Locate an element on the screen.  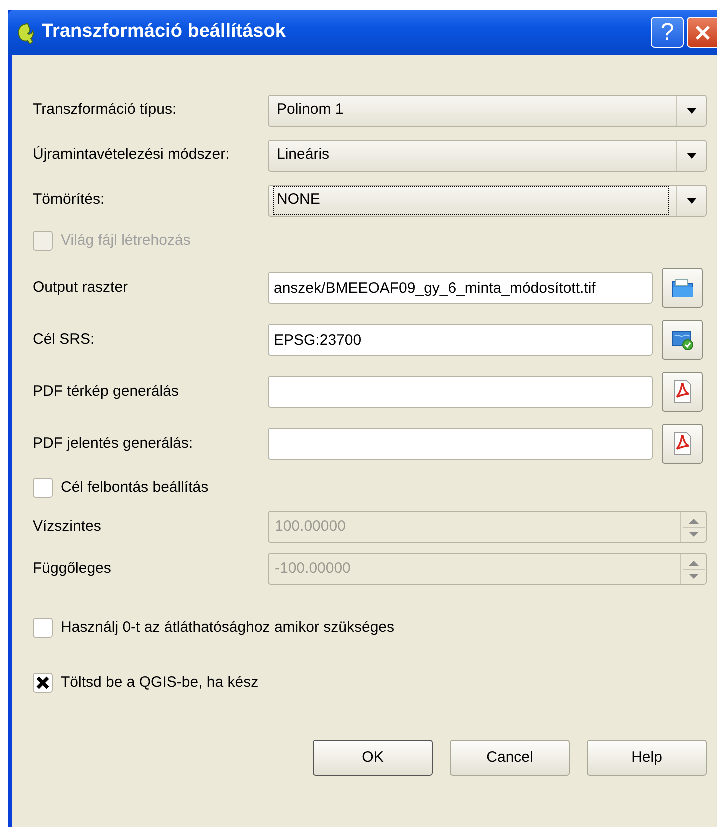
field-label: Vízszintes is located at coordinates (67, 526).